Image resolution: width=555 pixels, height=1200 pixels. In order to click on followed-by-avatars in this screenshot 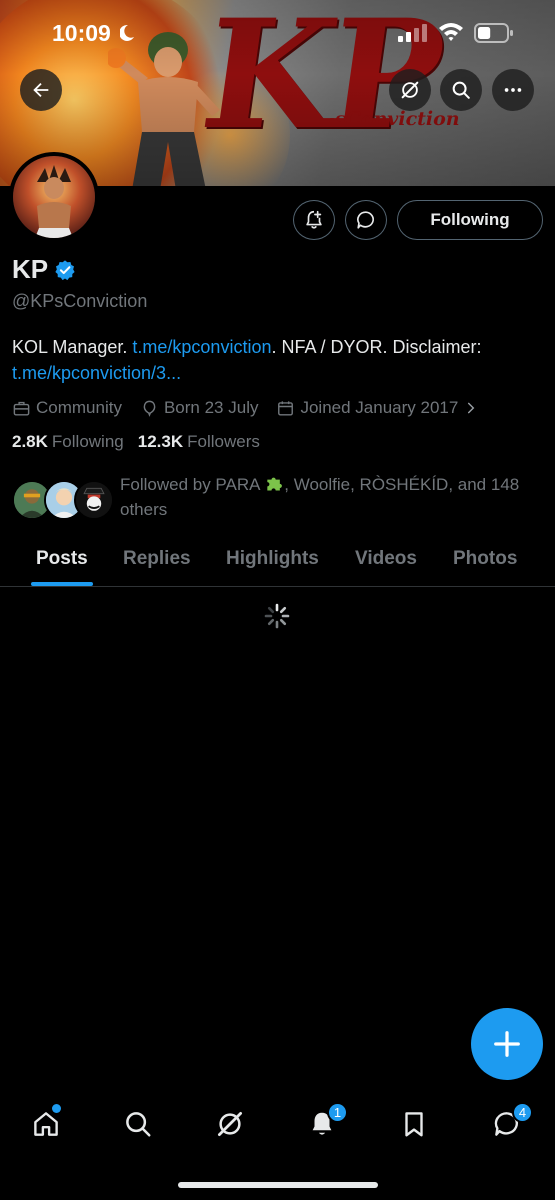, I will do `click(63, 501)`.